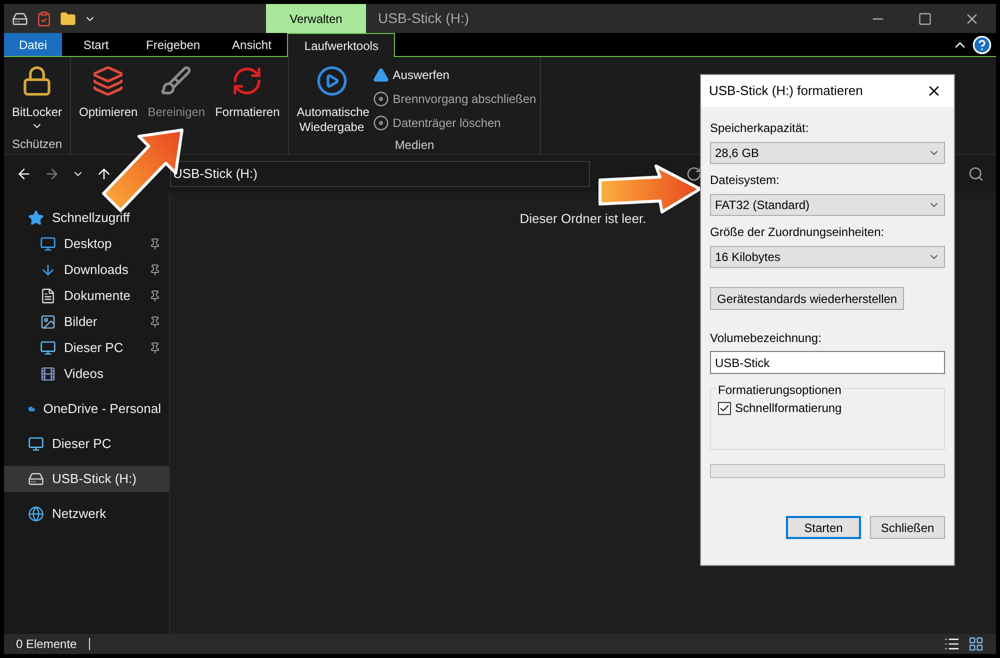  Describe the element at coordinates (37, 144) in the screenshot. I see `group-label: Schützen` at that location.